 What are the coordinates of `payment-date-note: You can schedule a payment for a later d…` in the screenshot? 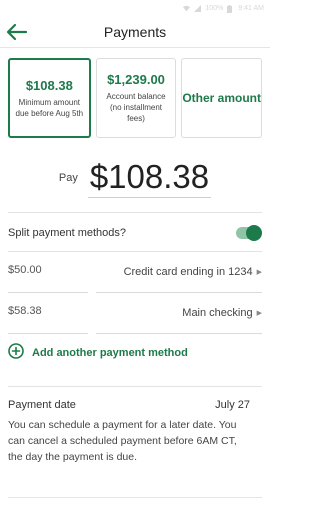 It's located at (122, 441).